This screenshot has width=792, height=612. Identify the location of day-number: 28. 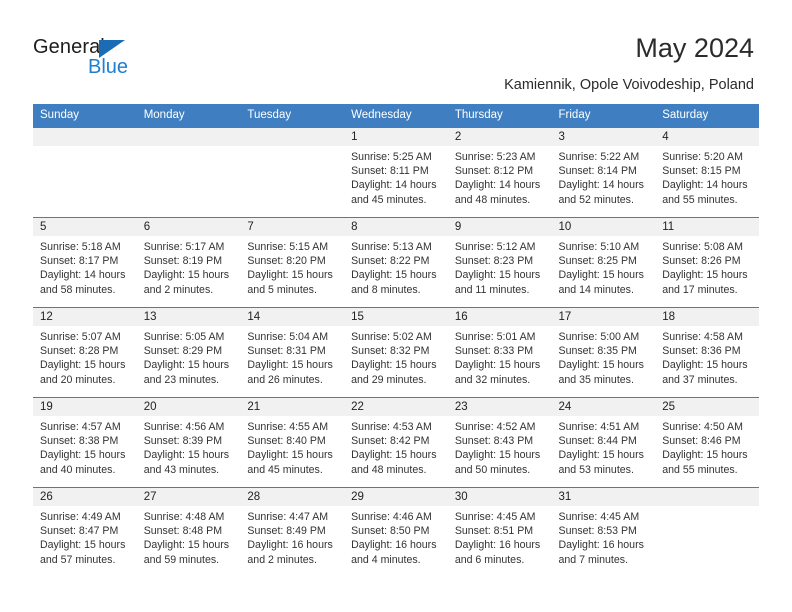
(292, 497).